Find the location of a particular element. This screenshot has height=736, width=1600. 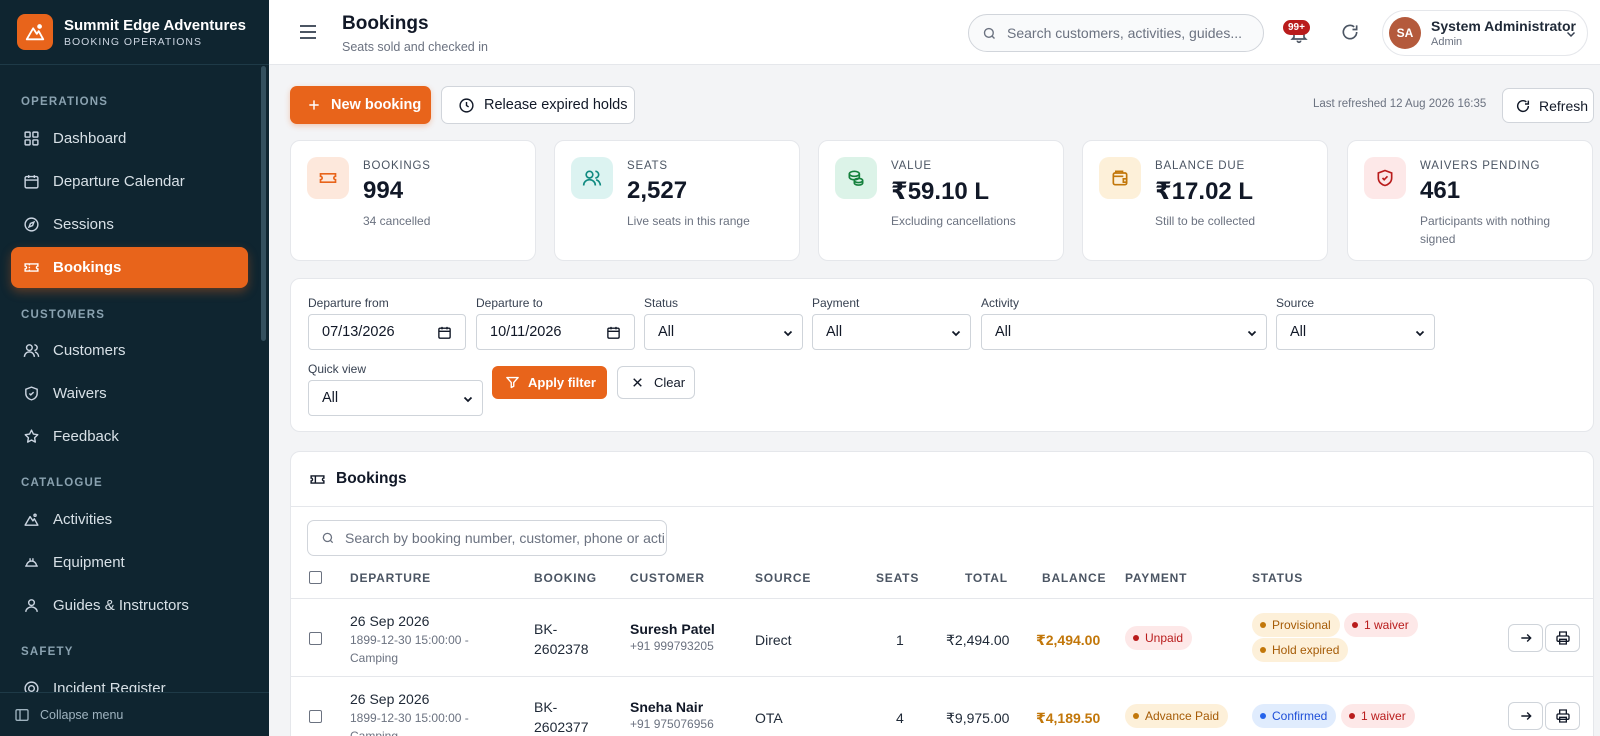

column-header-customer: CUSTOMER is located at coordinates (667, 578).